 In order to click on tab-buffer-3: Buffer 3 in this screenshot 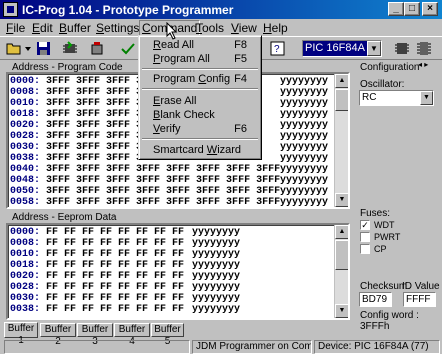, I will do `click(95, 335)`.